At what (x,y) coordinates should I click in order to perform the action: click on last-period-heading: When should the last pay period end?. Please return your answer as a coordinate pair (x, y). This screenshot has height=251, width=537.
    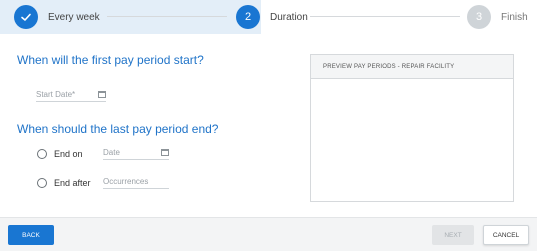
    Looking at the image, I should click on (118, 129).